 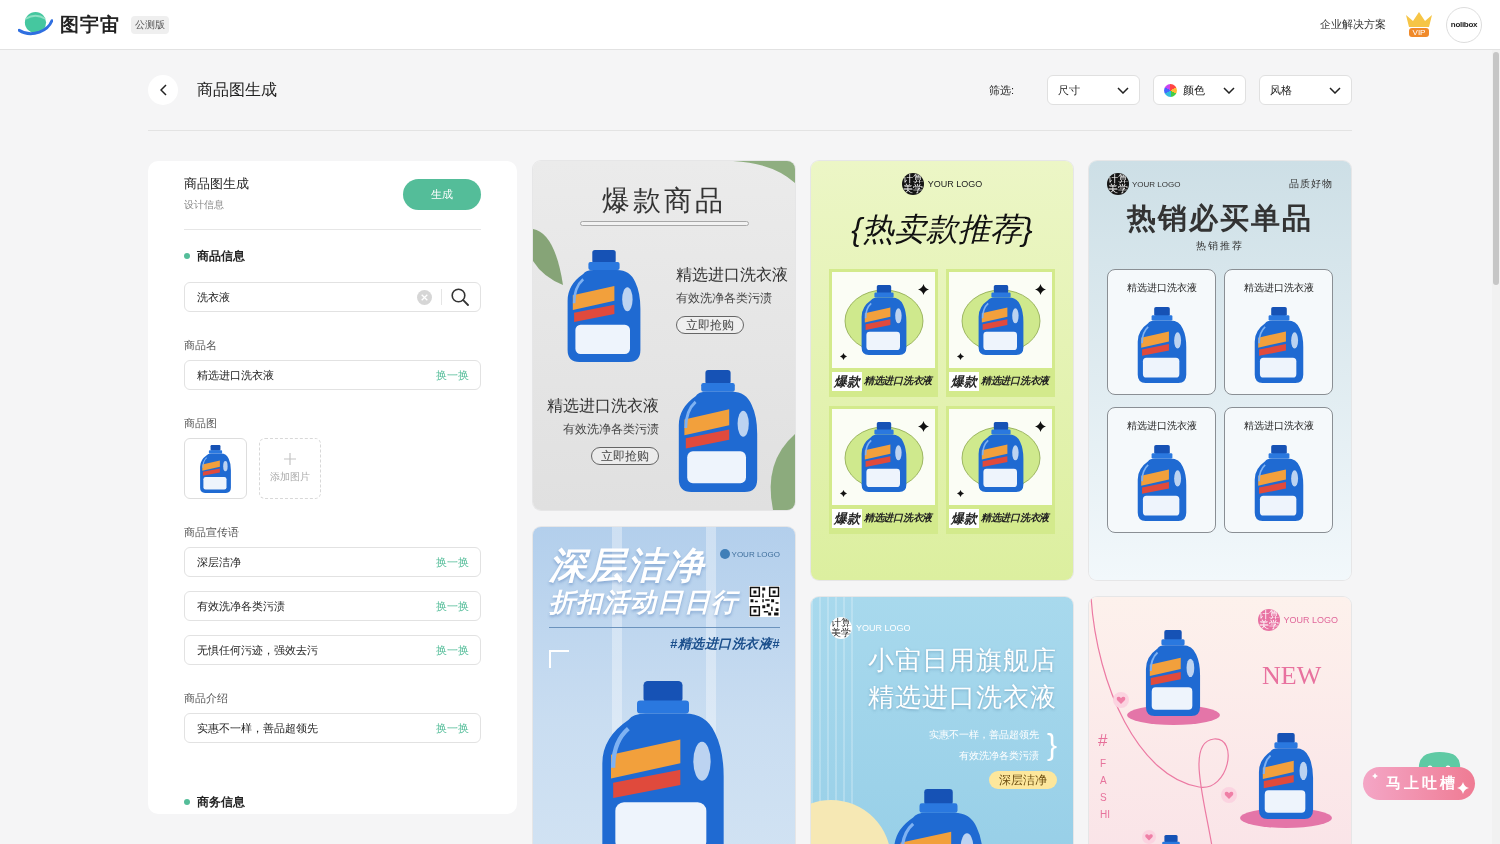 I want to click on poster-title: 深层洁净, so click(x=627, y=566).